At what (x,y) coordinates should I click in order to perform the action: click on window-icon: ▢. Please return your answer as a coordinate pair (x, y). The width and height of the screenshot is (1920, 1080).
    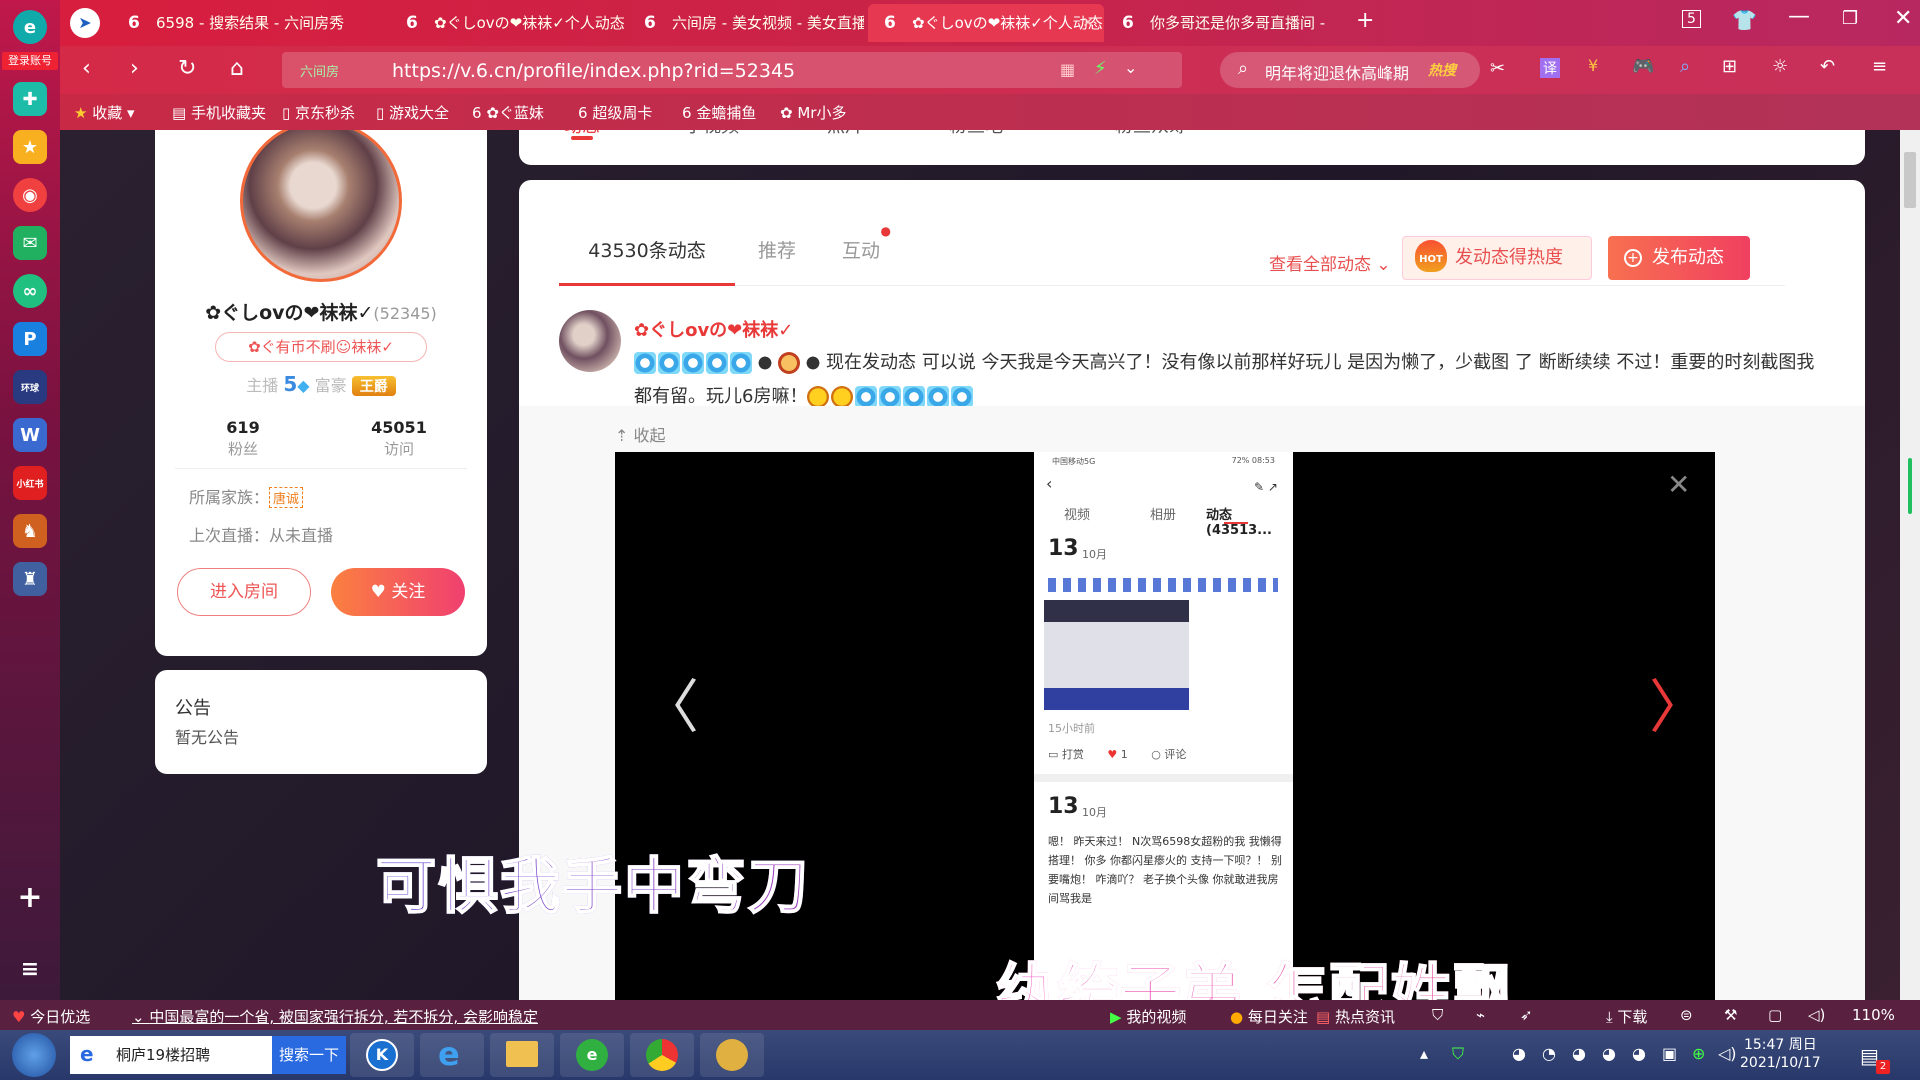
    Looking at the image, I should click on (1775, 1015).